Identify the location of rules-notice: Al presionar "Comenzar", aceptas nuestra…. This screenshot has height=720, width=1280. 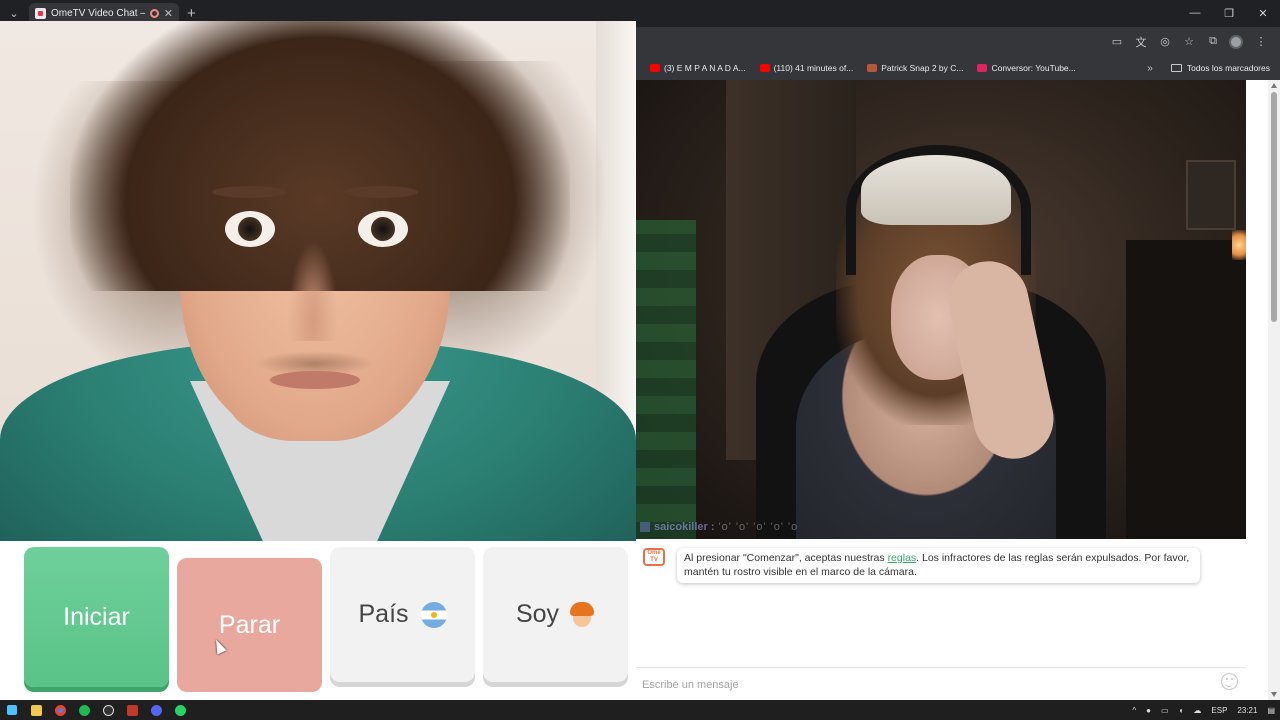
(938, 565).